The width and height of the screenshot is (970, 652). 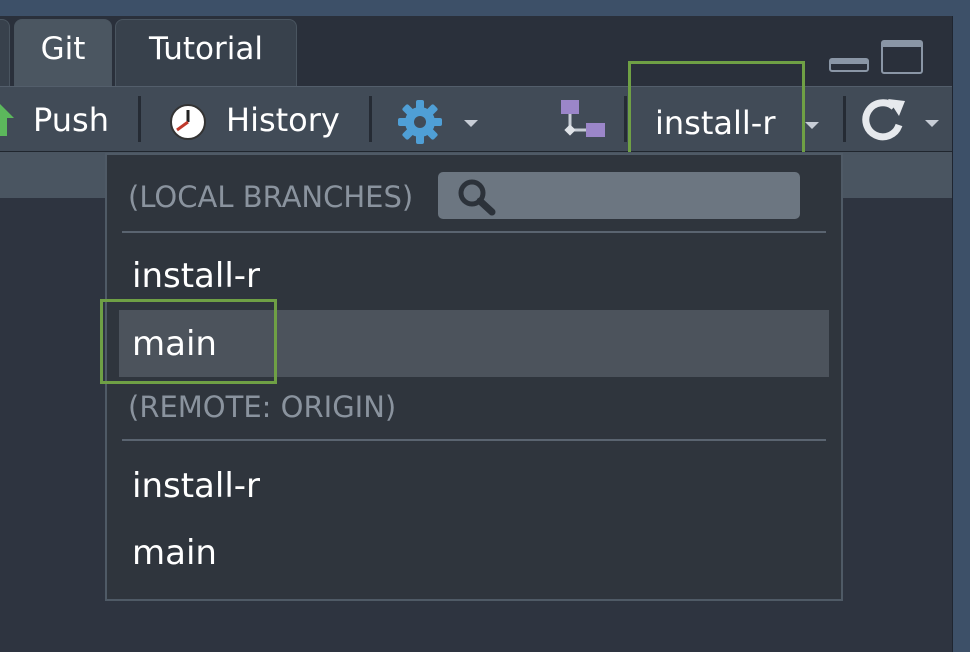 What do you see at coordinates (206, 49) in the screenshot?
I see `tab-tutorial-label: Tutorial` at bounding box center [206, 49].